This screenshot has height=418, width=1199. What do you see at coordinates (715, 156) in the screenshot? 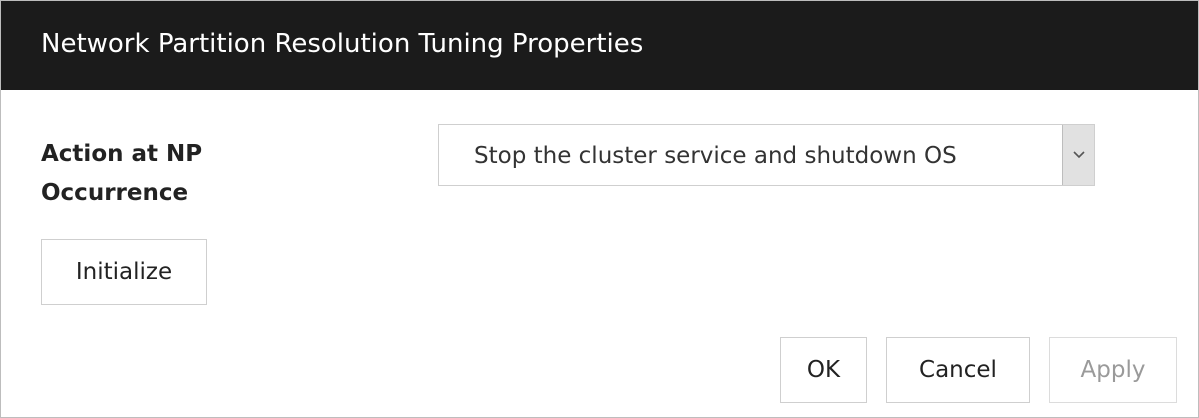
I see `action-at-np-selected-value: Stop the cluster service and shutdown OS` at bounding box center [715, 156].